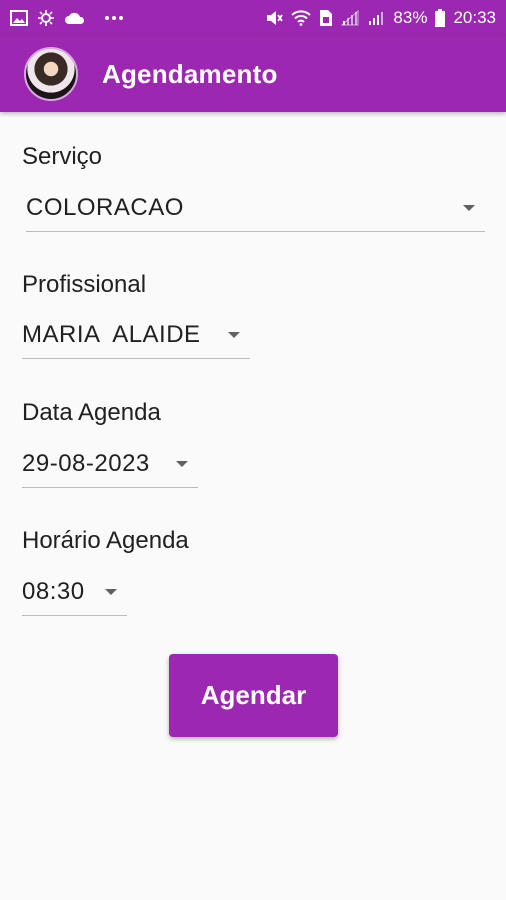 The width and height of the screenshot is (506, 900). Describe the element at coordinates (326, 18) in the screenshot. I see `sim-card-icon` at that location.